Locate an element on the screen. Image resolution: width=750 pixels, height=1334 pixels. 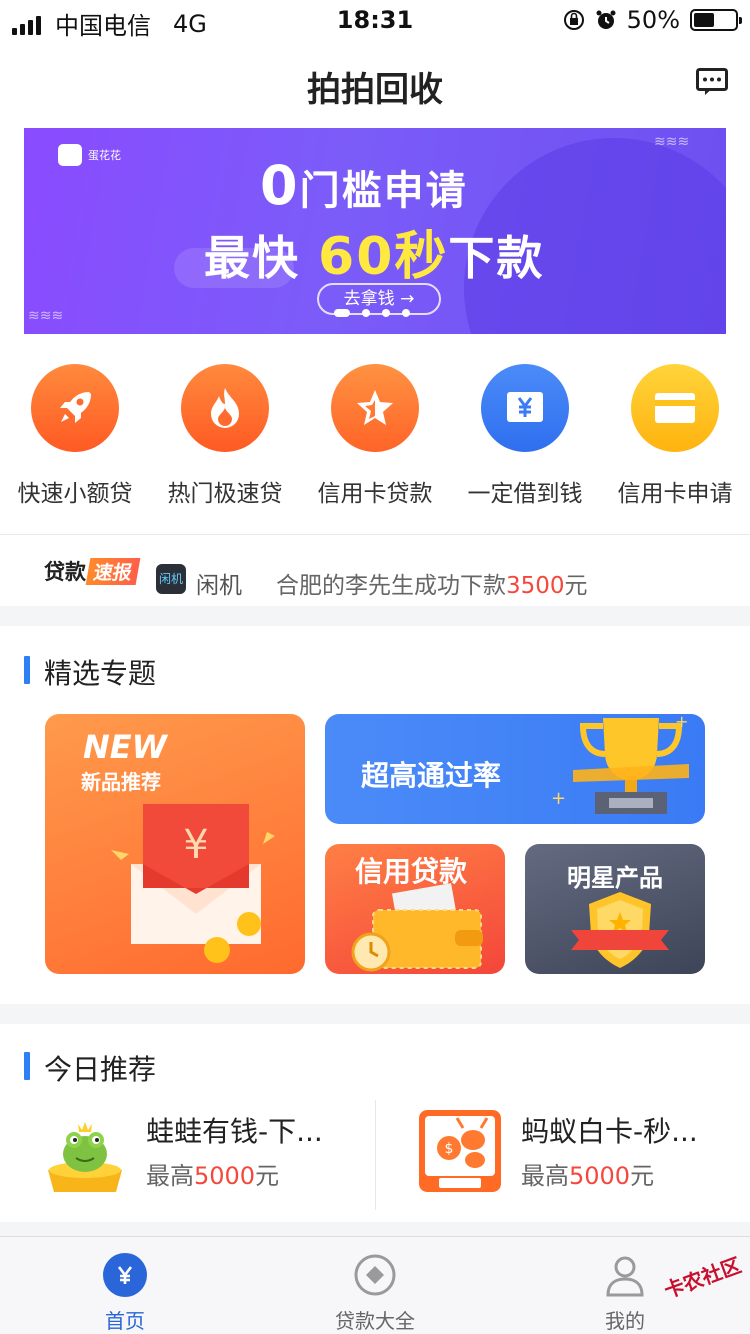
tab-label: 贷款大全 is located at coordinates (375, 1321).